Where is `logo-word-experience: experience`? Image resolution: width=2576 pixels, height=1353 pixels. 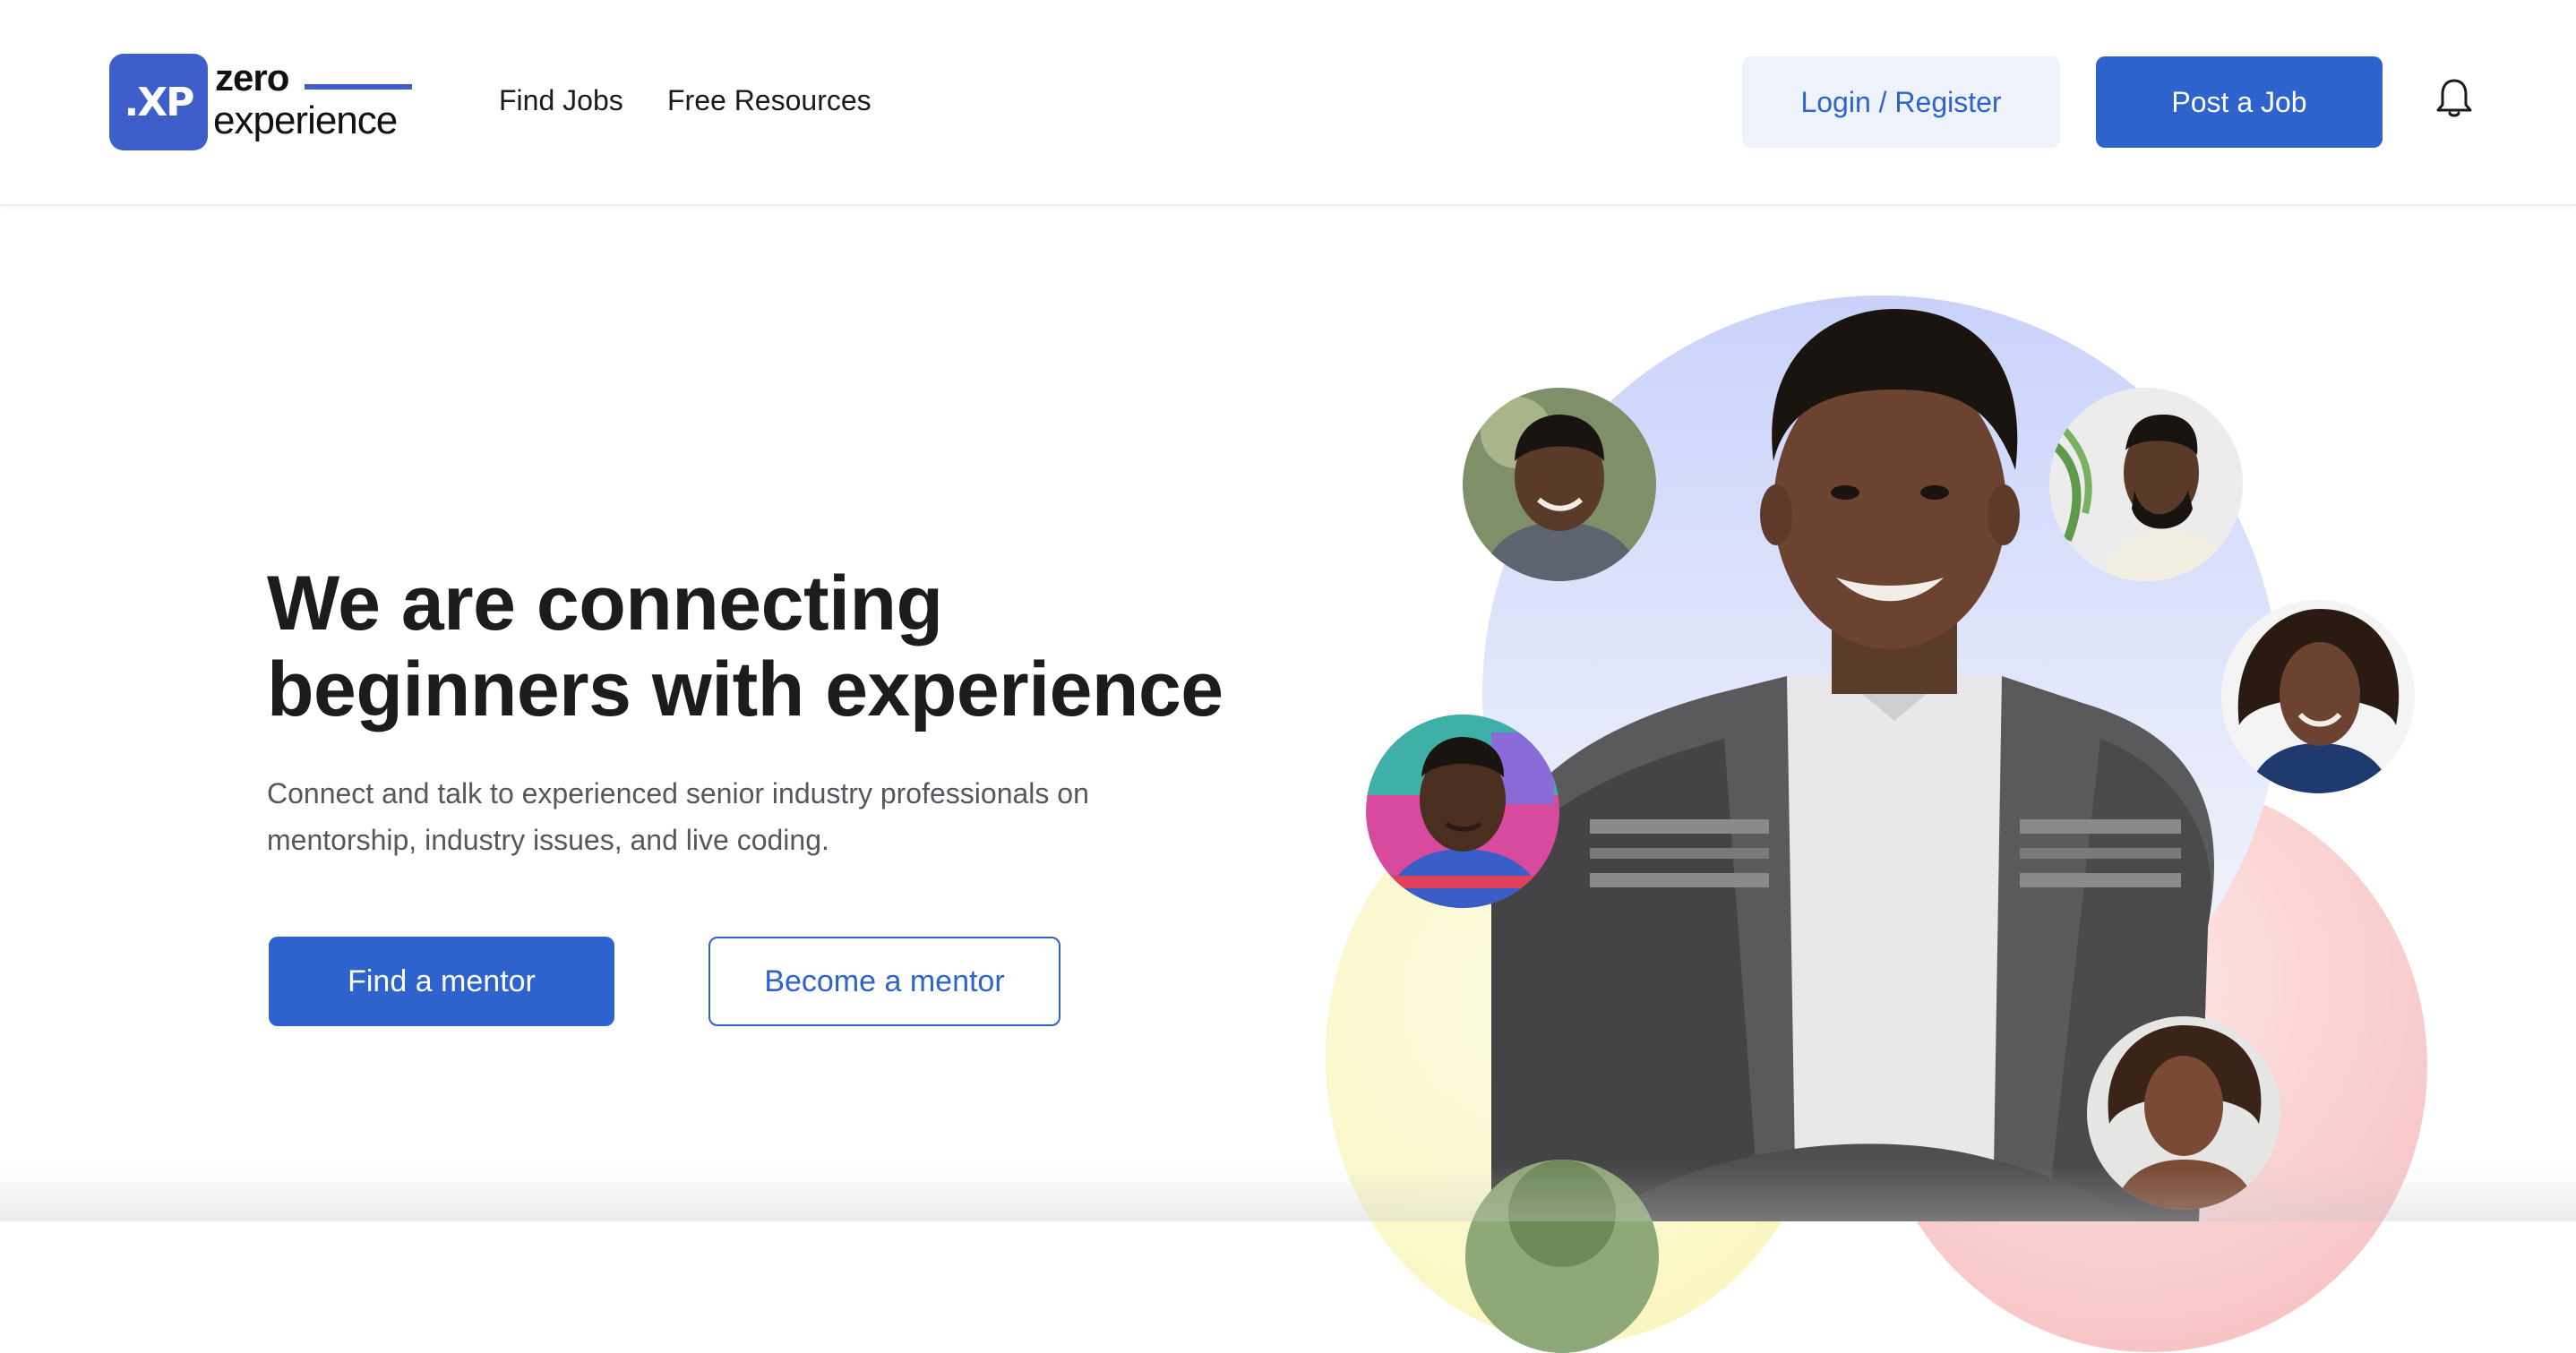
logo-word-experience: experience is located at coordinates (305, 120).